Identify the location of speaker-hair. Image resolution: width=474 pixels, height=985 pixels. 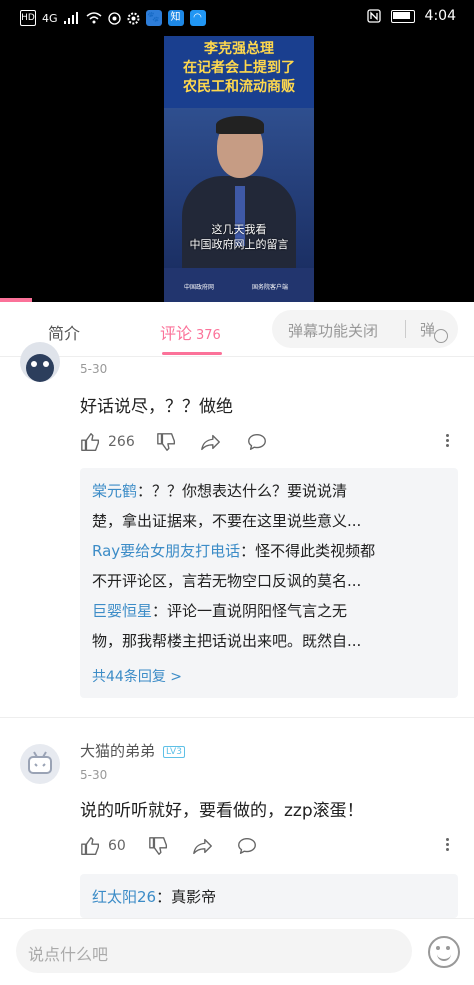
(240, 125).